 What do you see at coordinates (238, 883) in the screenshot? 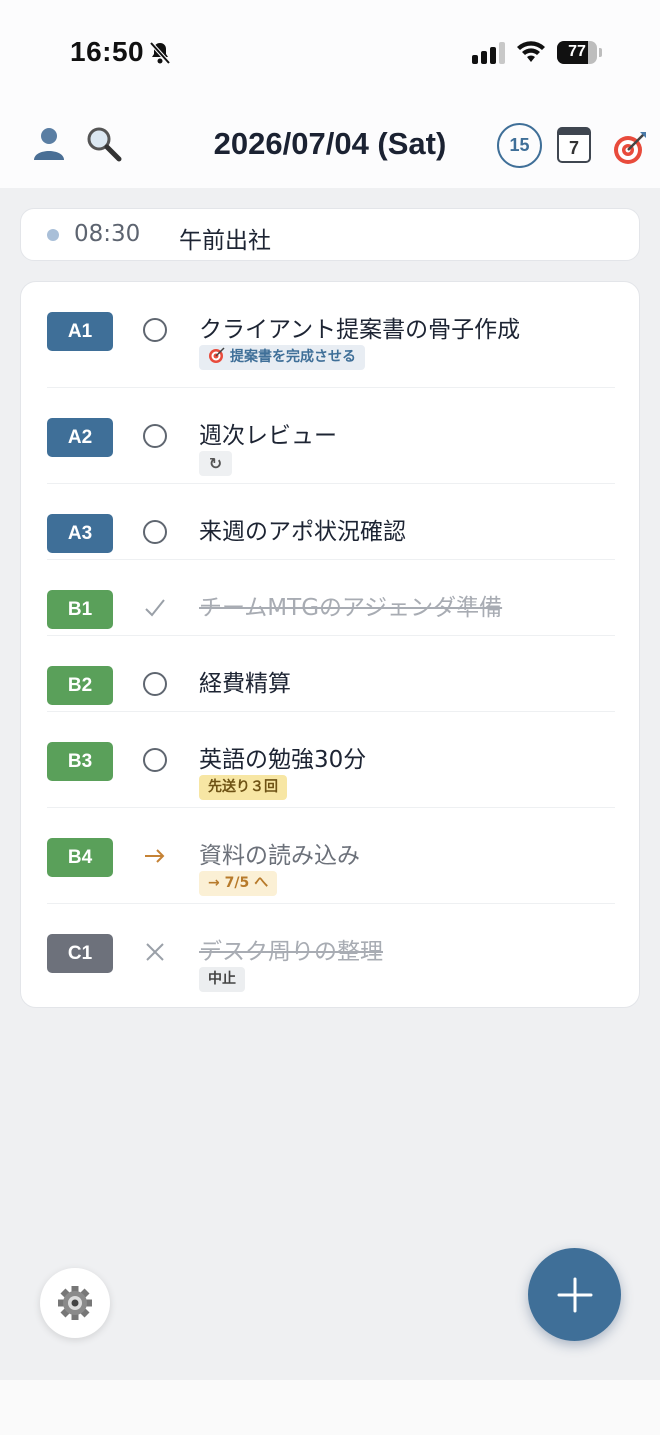
I see `moved-to-badge: → 7/5 へ` at bounding box center [238, 883].